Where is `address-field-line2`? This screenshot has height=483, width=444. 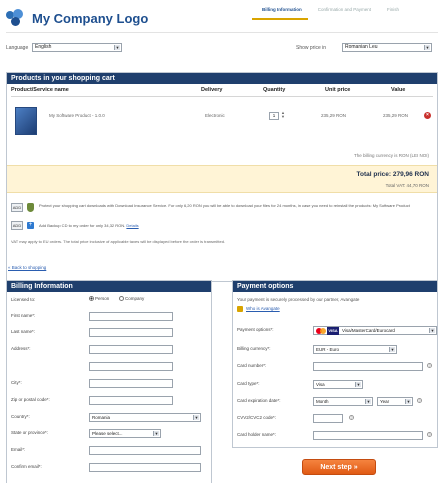
address-field-line2 is located at coordinates (131, 366).